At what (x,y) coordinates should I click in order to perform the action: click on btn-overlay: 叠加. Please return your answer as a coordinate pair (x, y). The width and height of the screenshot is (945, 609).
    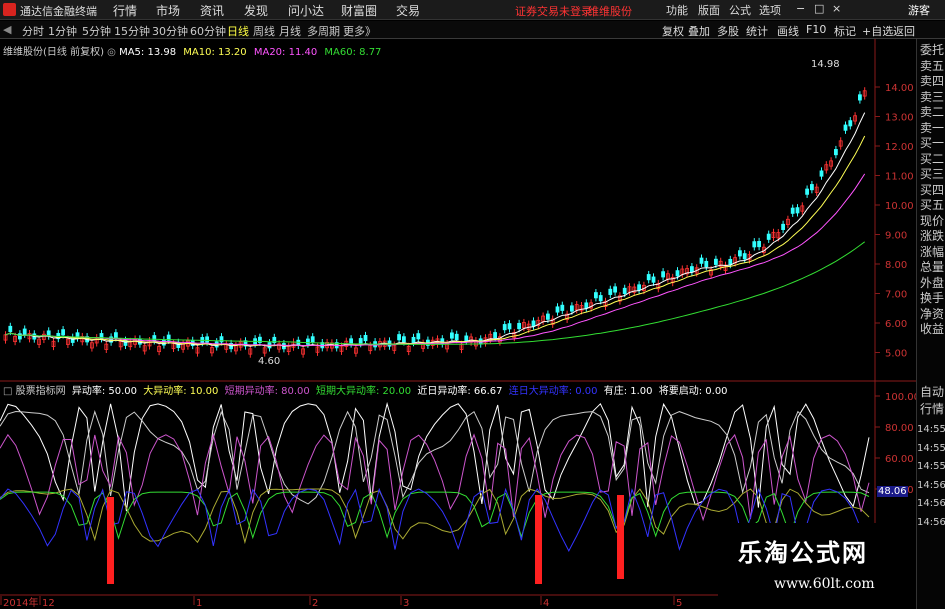
    Looking at the image, I should click on (699, 31).